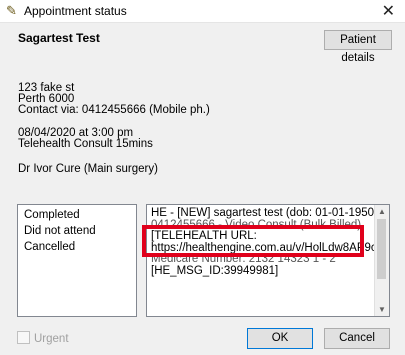  Describe the element at coordinates (11, 10) in the screenshot. I see `pencil-icon: ✎` at that location.